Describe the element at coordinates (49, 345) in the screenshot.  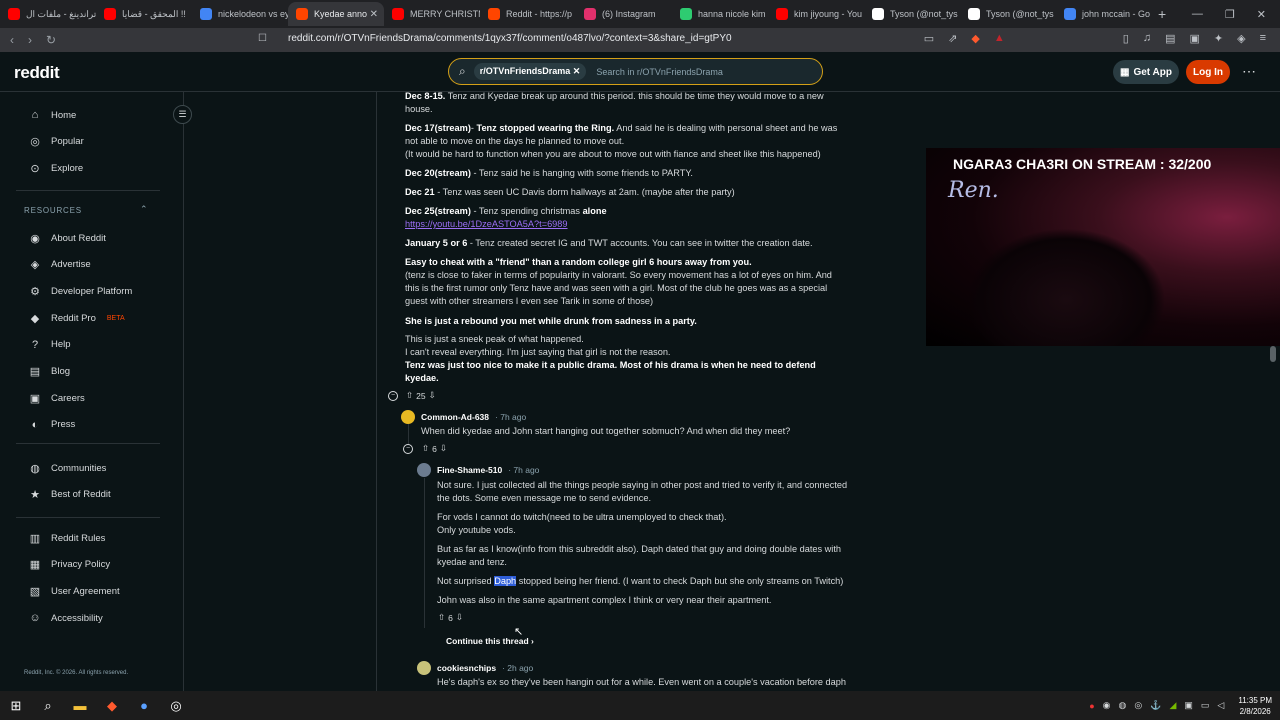
I see `sidebar-item-help: ? Help` at that location.